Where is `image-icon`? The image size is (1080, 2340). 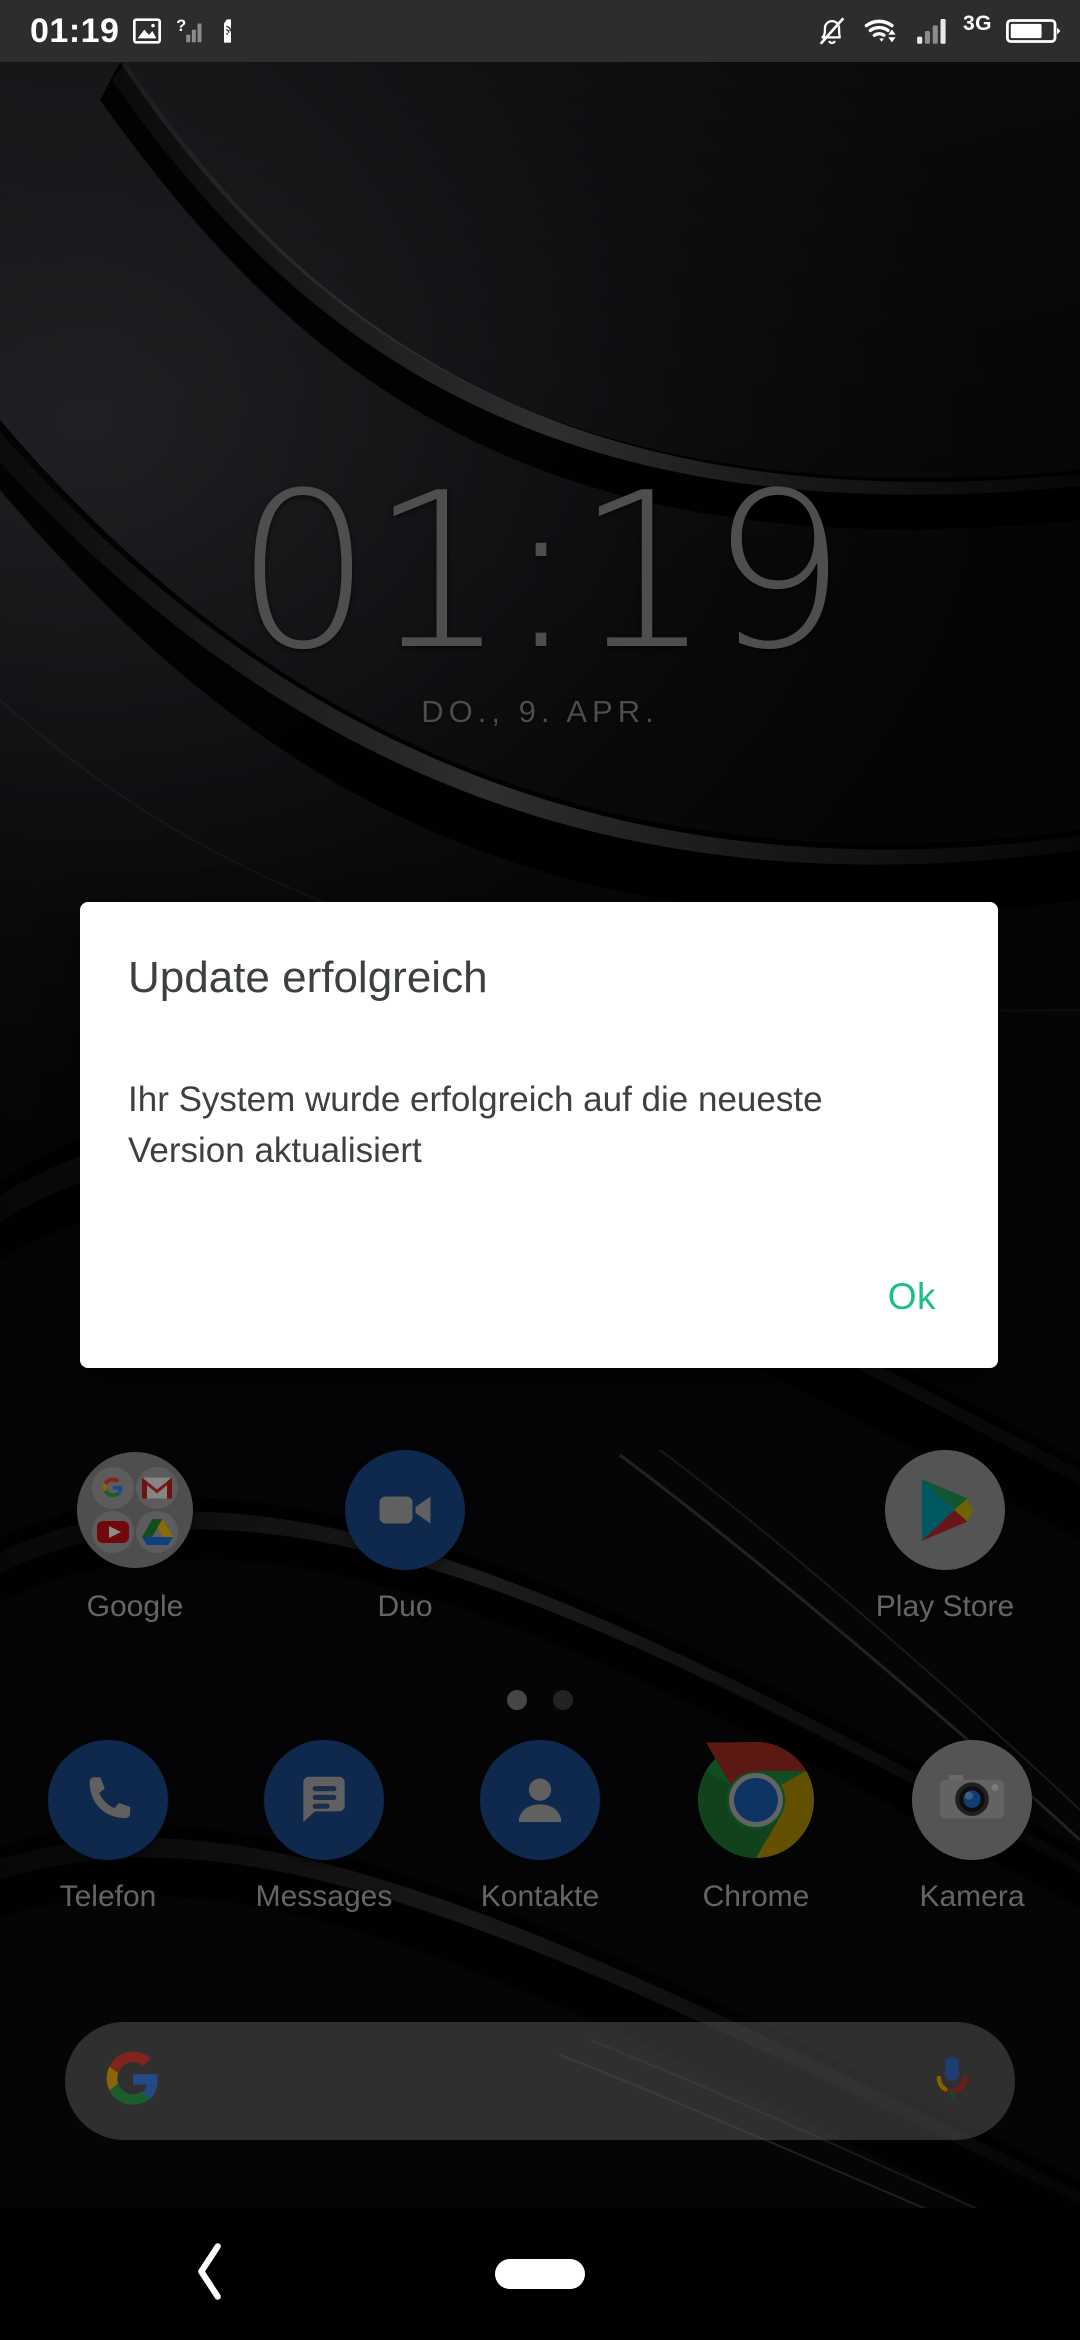 image-icon is located at coordinates (147, 31).